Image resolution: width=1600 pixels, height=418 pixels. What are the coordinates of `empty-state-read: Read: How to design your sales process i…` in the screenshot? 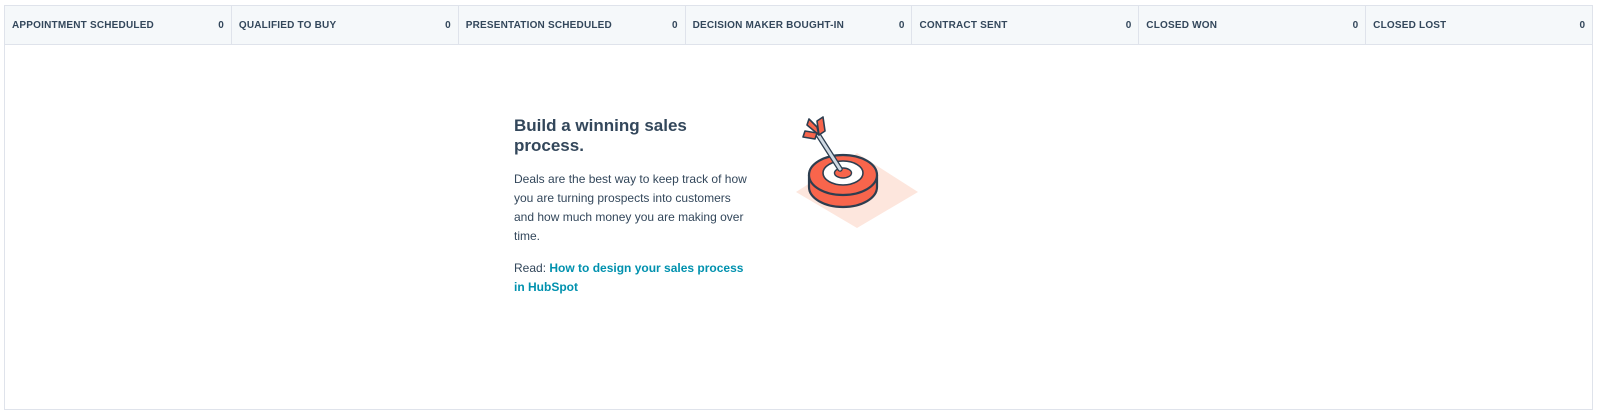 It's located at (634, 278).